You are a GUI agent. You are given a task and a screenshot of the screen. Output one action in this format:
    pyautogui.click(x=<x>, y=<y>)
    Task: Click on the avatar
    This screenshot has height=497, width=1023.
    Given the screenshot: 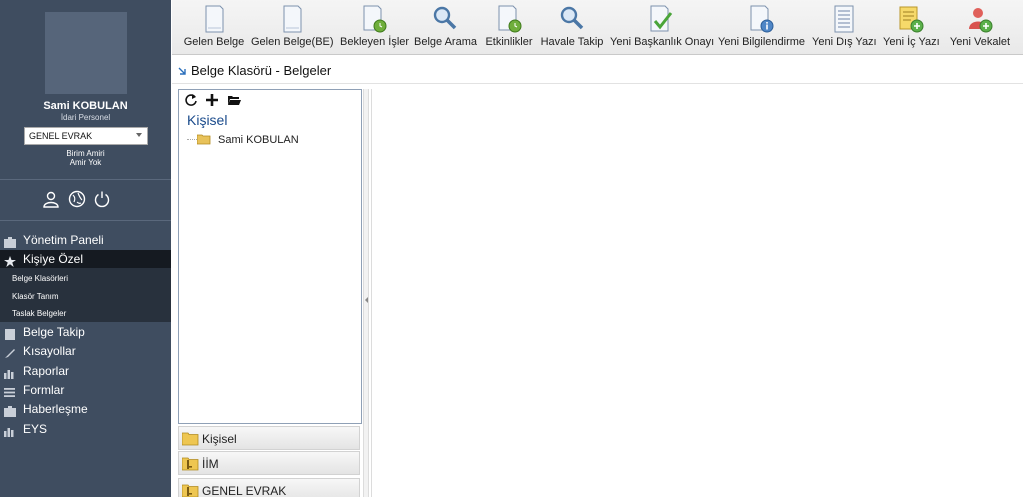 What is the action you would take?
    pyautogui.click(x=86, y=53)
    